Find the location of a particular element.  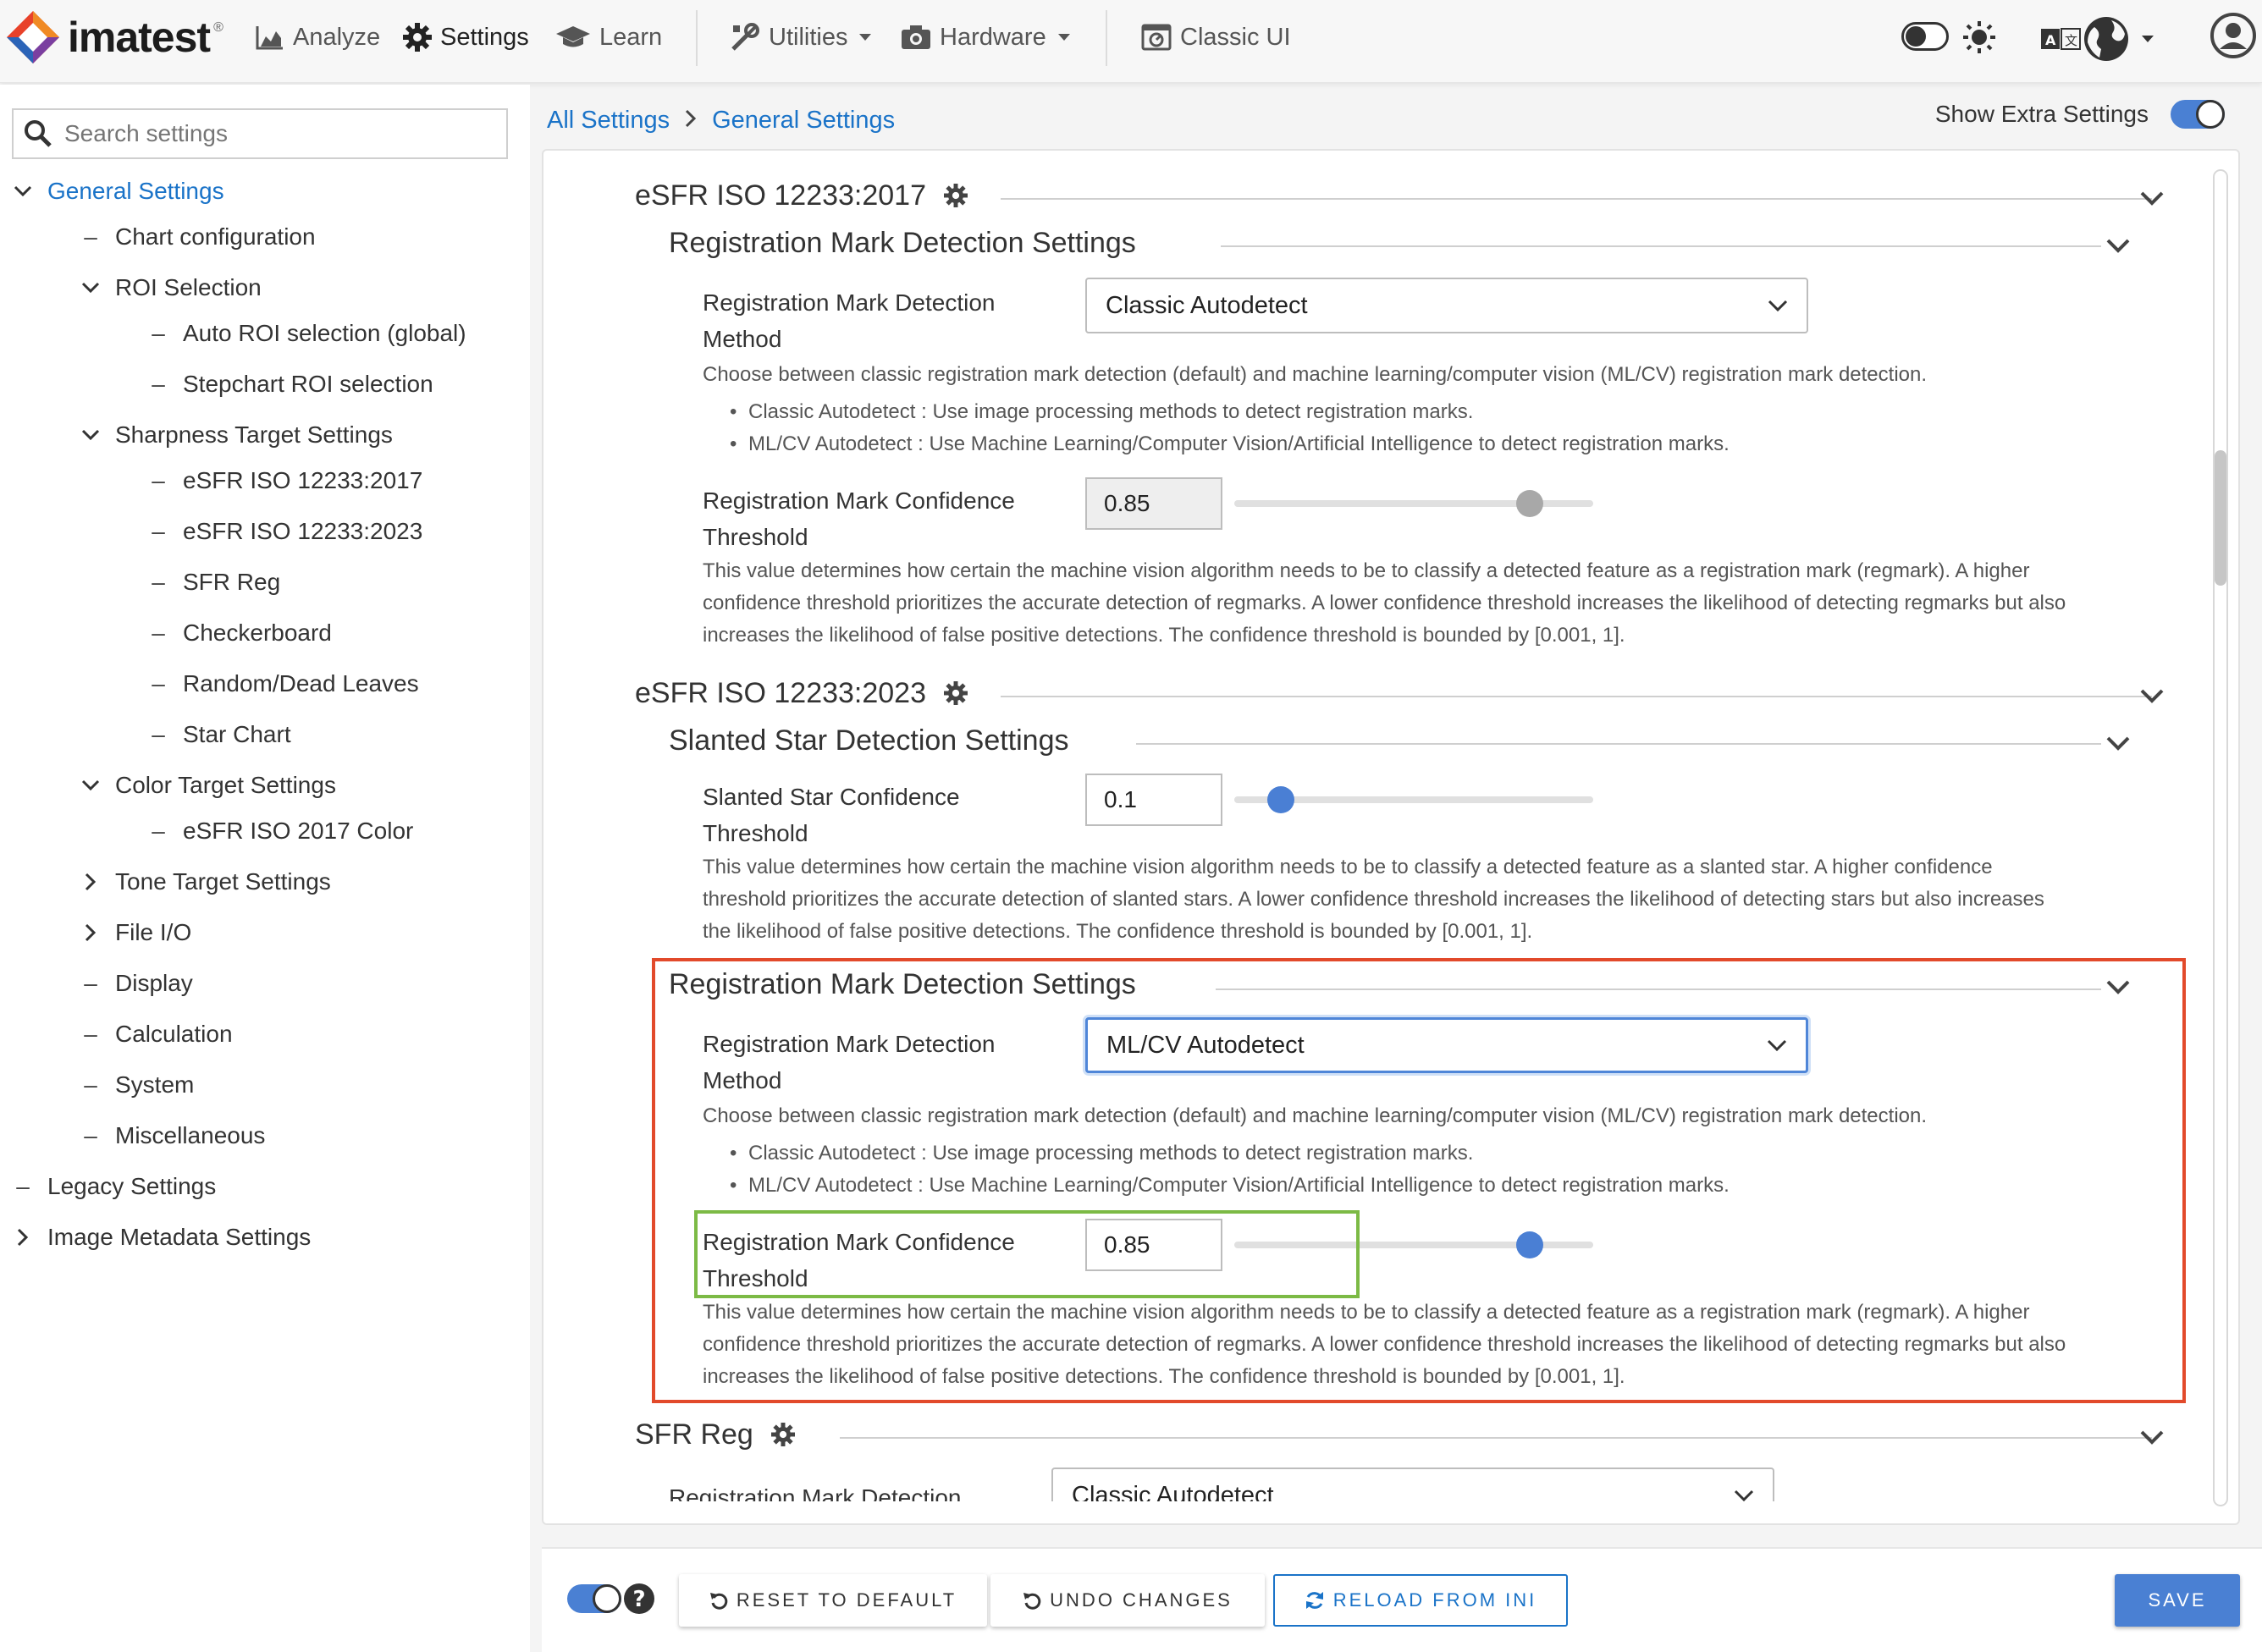

section-sfr-reg: SFR Reg is located at coordinates (726, 1434).